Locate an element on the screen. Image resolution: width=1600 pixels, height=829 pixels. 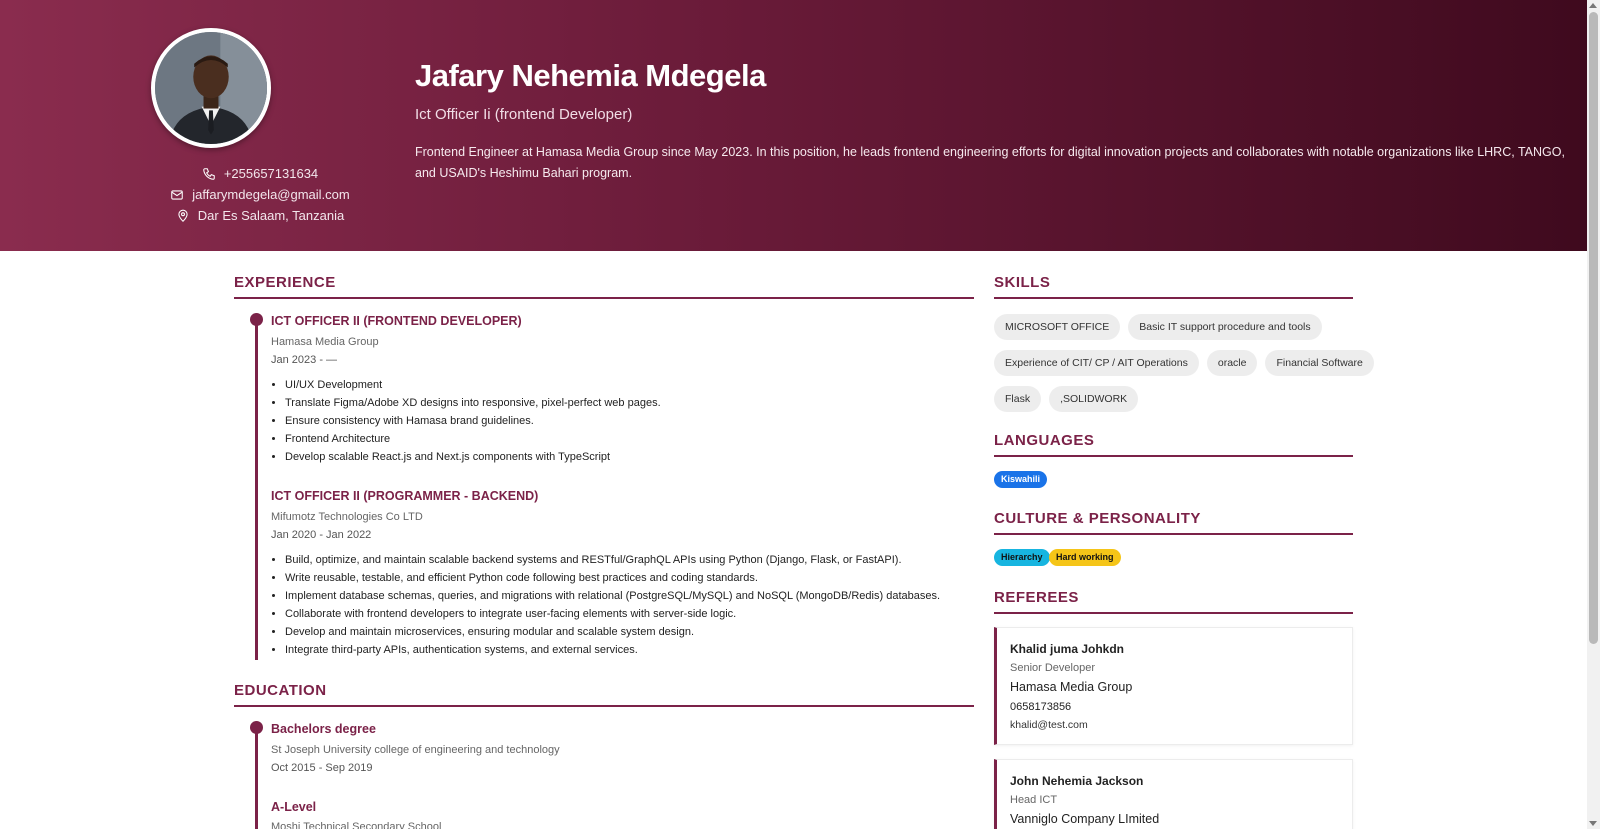
referee-org: Hamasa Media Group is located at coordinates (1071, 687).